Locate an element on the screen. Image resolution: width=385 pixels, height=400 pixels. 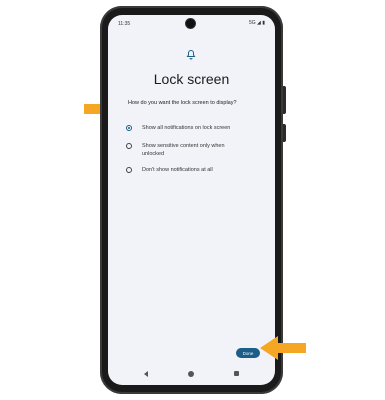
option-dont-show: Don't show notifications at all is located at coordinates (189, 170).